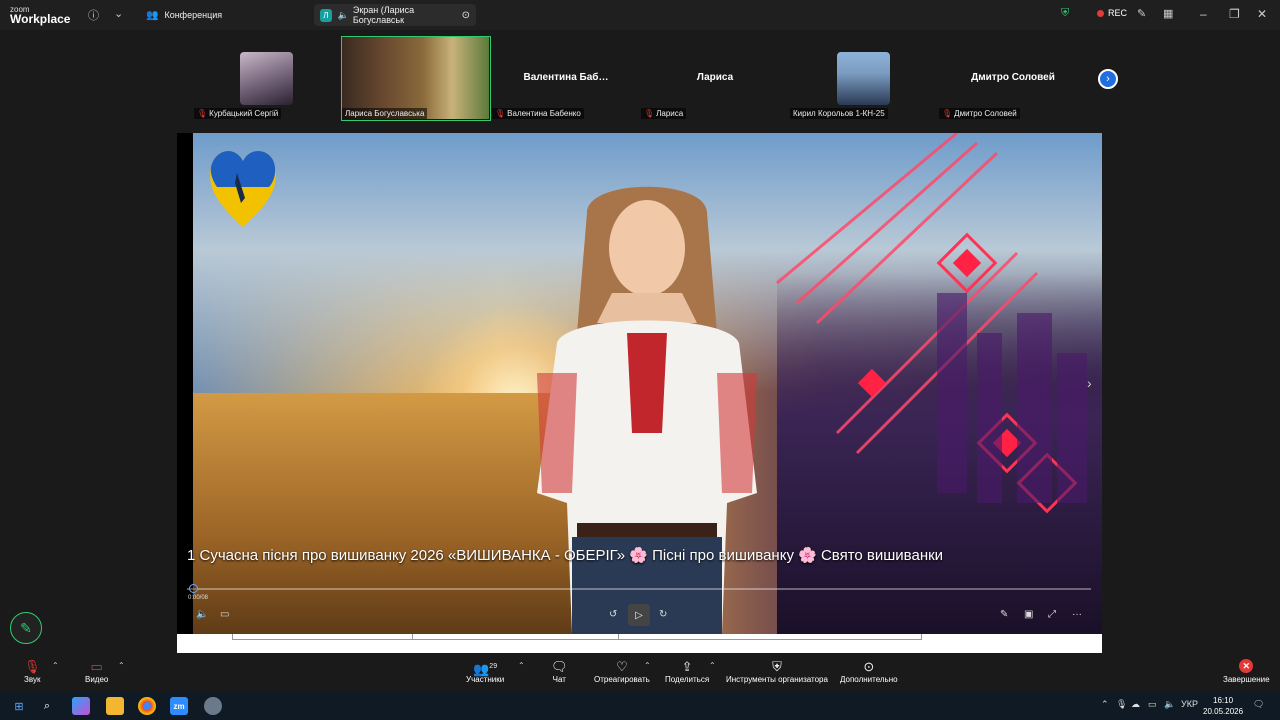 The height and width of the screenshot is (720, 1280). I want to click on participant-tile: Валентина Баб… 🎙 Валентина Бабенко, so click(566, 78).